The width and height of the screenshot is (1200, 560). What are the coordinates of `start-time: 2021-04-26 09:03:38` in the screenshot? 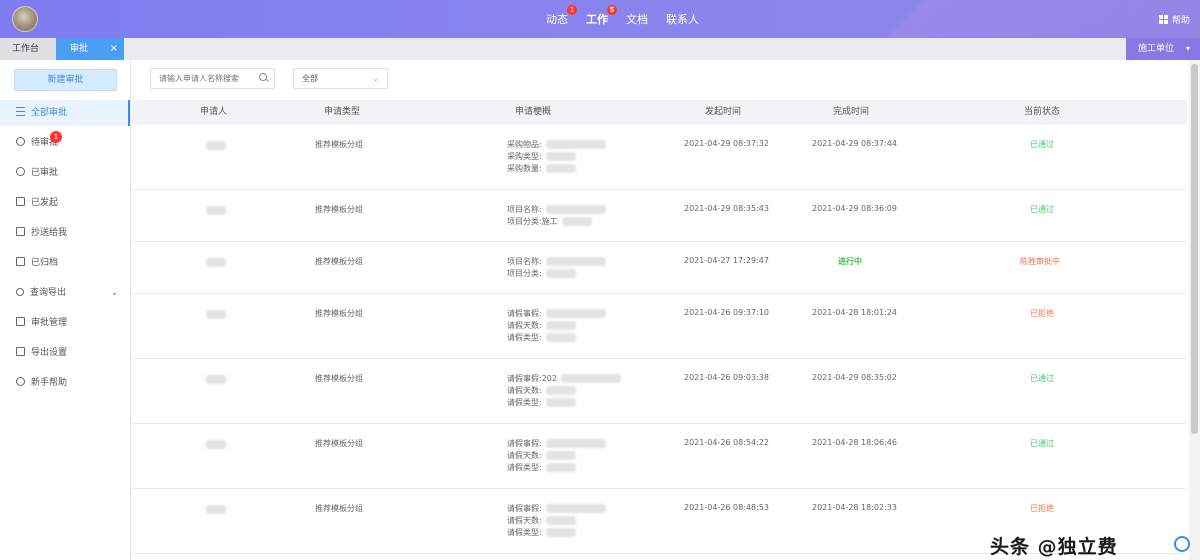 It's located at (726, 377).